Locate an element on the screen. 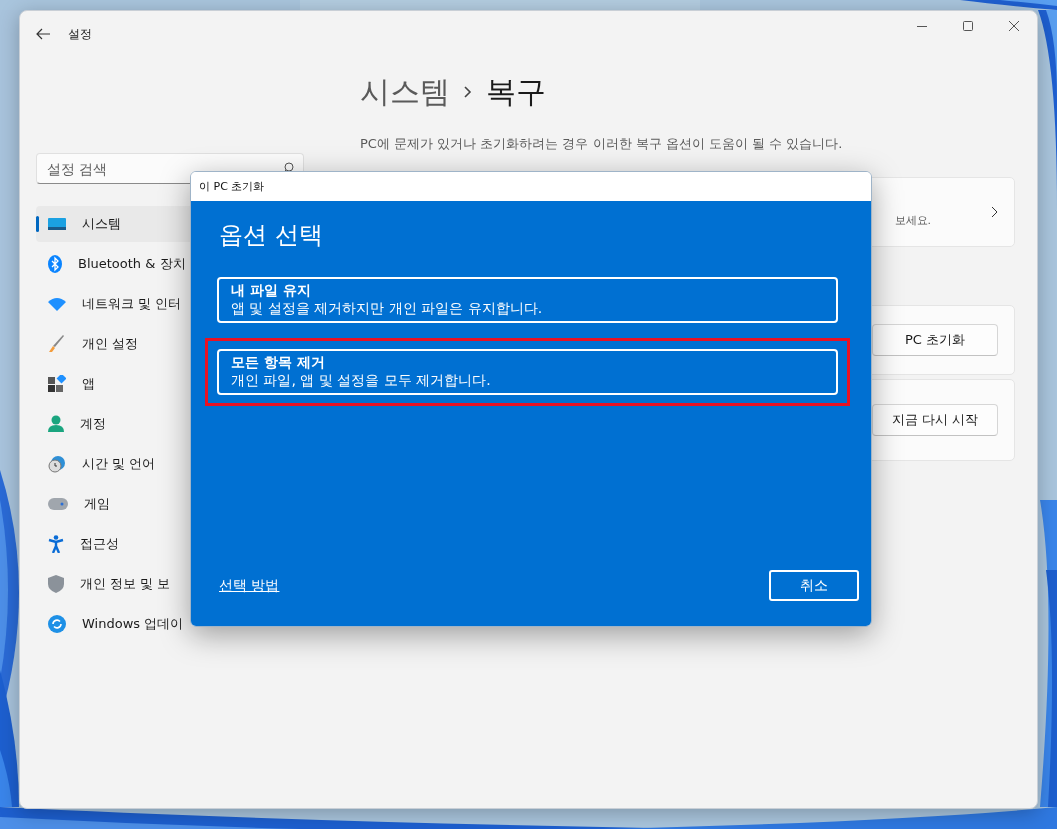 The width and height of the screenshot is (1057, 829). breadcrumb-item: 시스템 is located at coordinates (405, 91).